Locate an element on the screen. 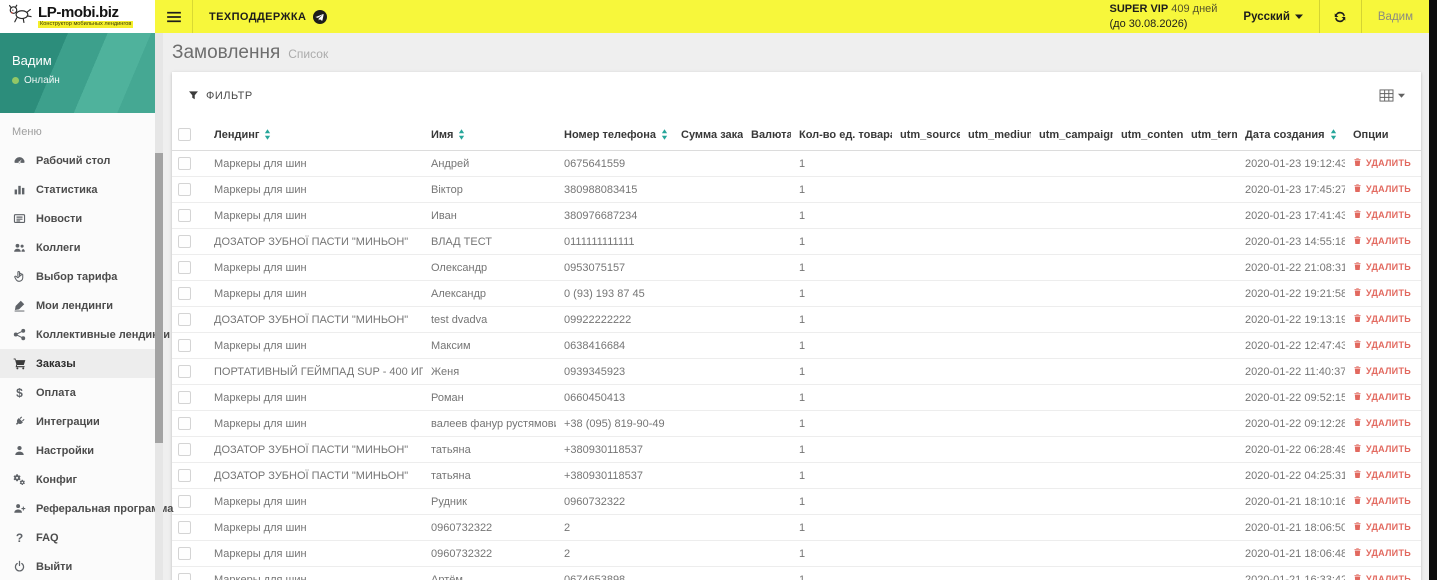 This screenshot has height=580, width=1437. select-all-checkbox is located at coordinates (184, 134).